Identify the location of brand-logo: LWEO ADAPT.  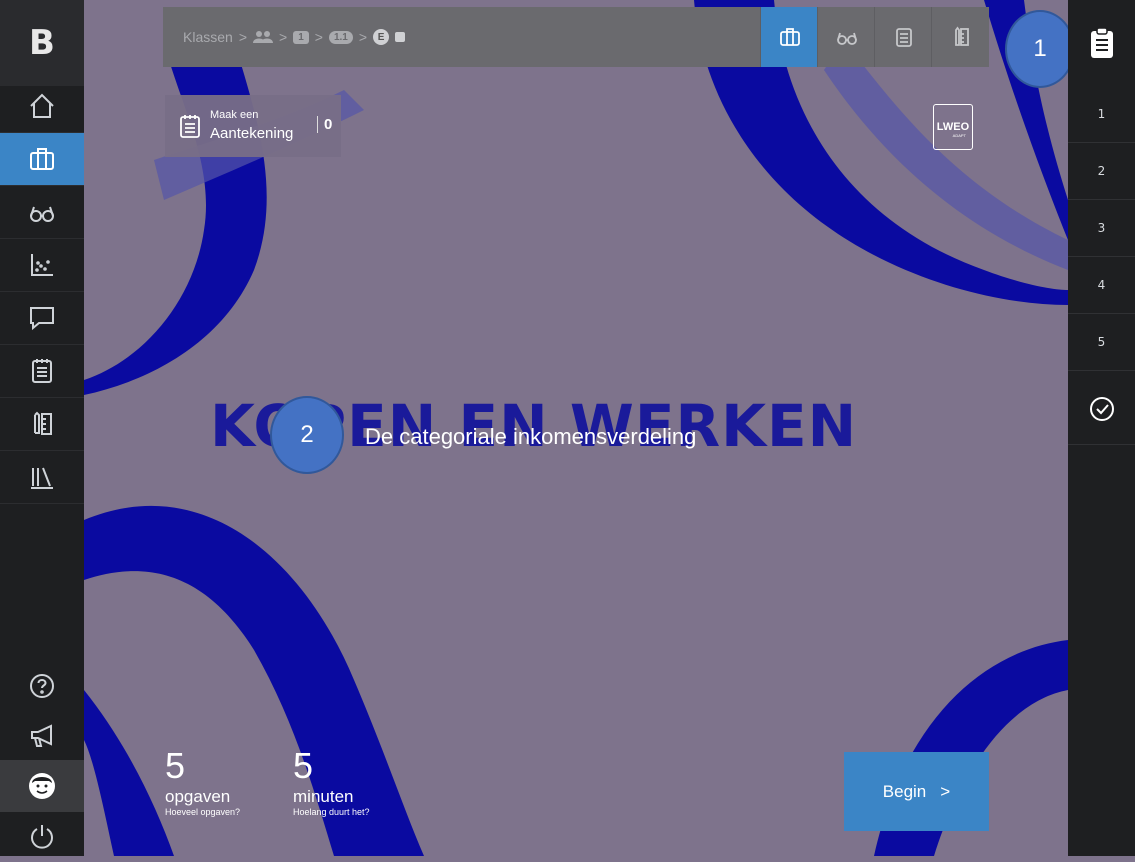
(953, 127).